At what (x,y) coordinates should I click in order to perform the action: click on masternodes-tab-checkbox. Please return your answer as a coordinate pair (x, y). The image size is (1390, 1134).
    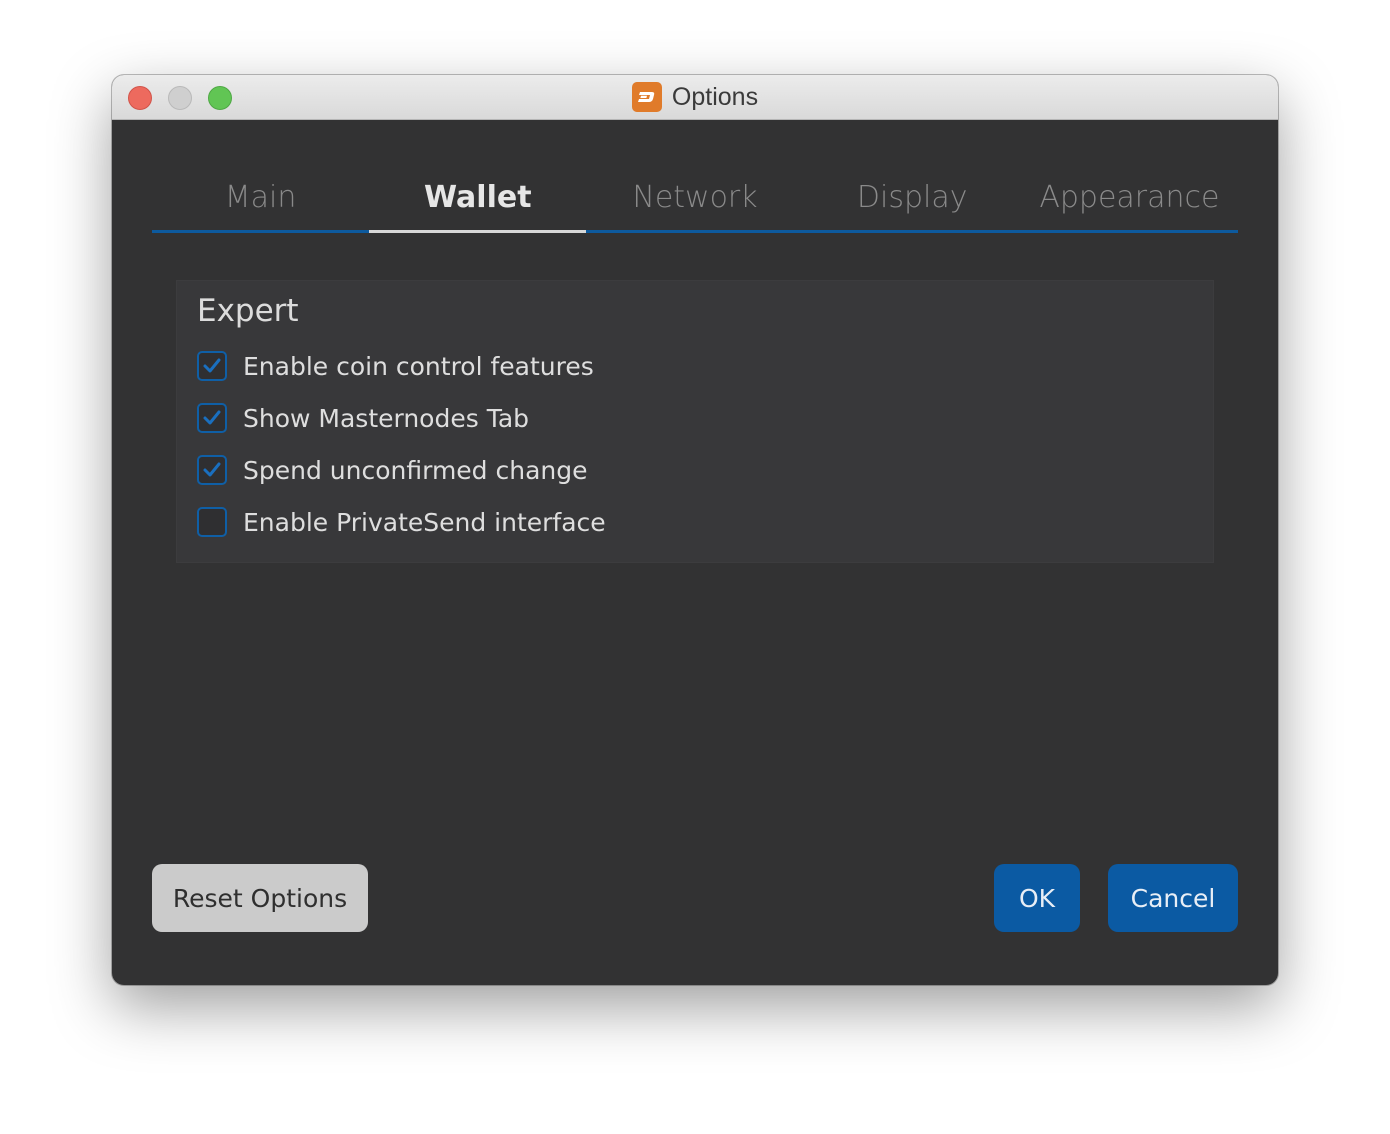
    Looking at the image, I should click on (212, 418).